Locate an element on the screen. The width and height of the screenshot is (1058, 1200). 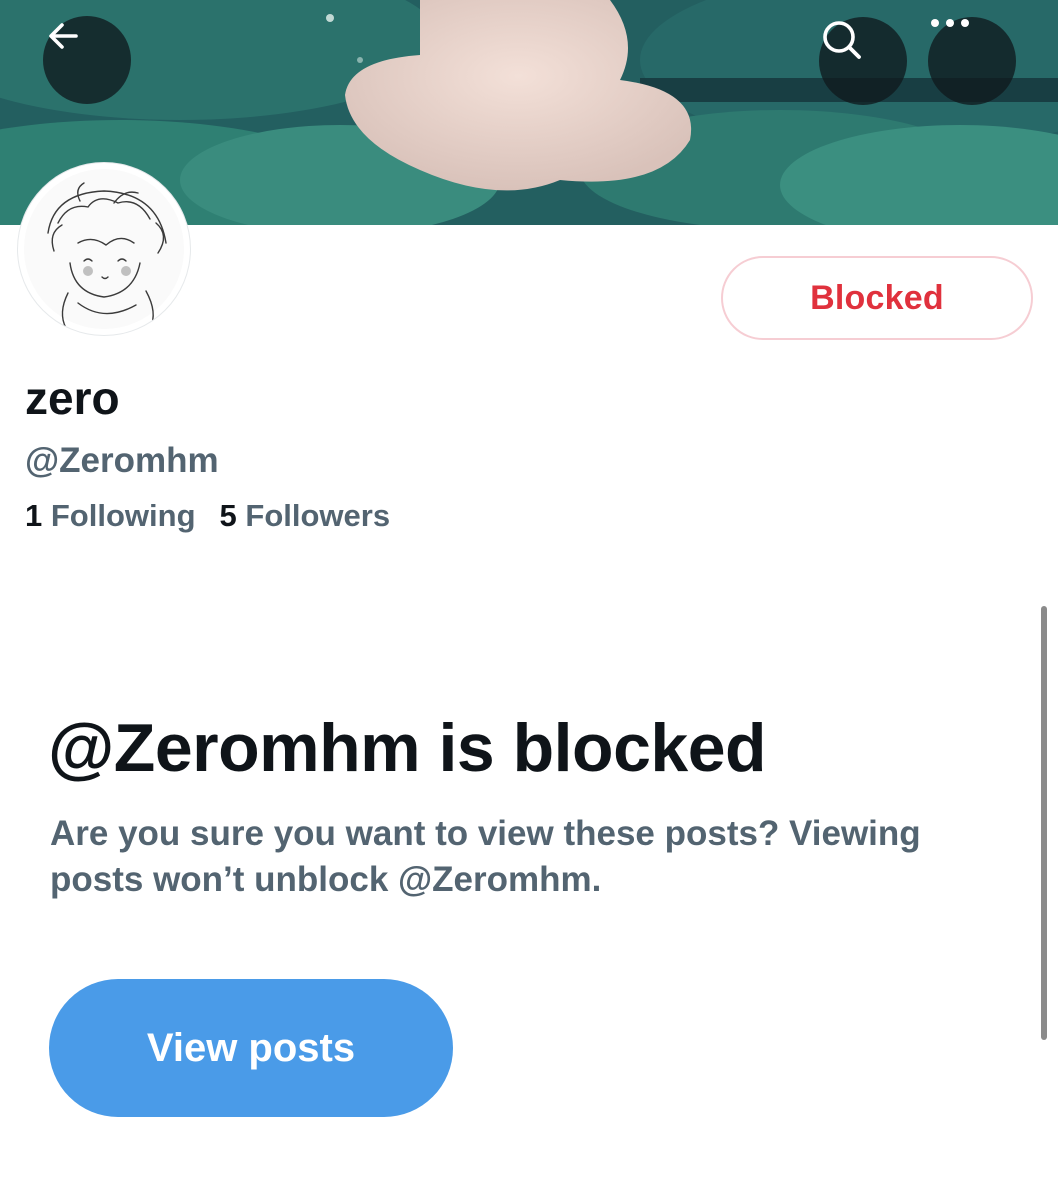
search-icon is located at coordinates (842, 40).